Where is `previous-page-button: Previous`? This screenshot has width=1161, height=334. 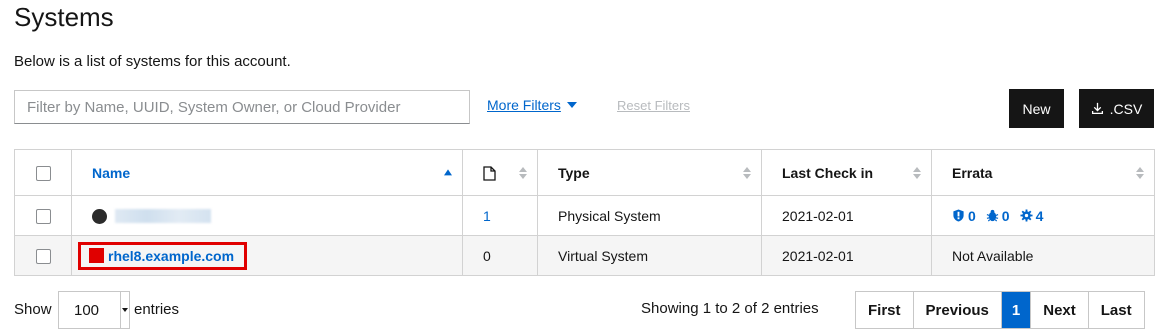 previous-page-button: Previous is located at coordinates (957, 310).